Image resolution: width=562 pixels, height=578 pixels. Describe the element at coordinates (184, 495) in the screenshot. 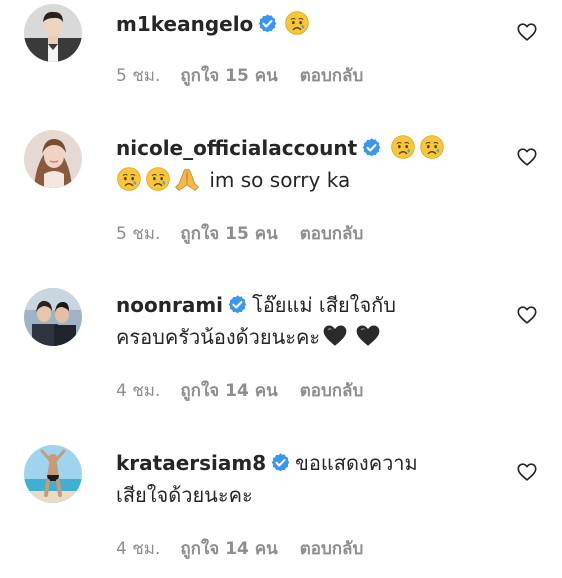

I see `comment-text-line2: เสียใจด้วยนะคะ` at that location.